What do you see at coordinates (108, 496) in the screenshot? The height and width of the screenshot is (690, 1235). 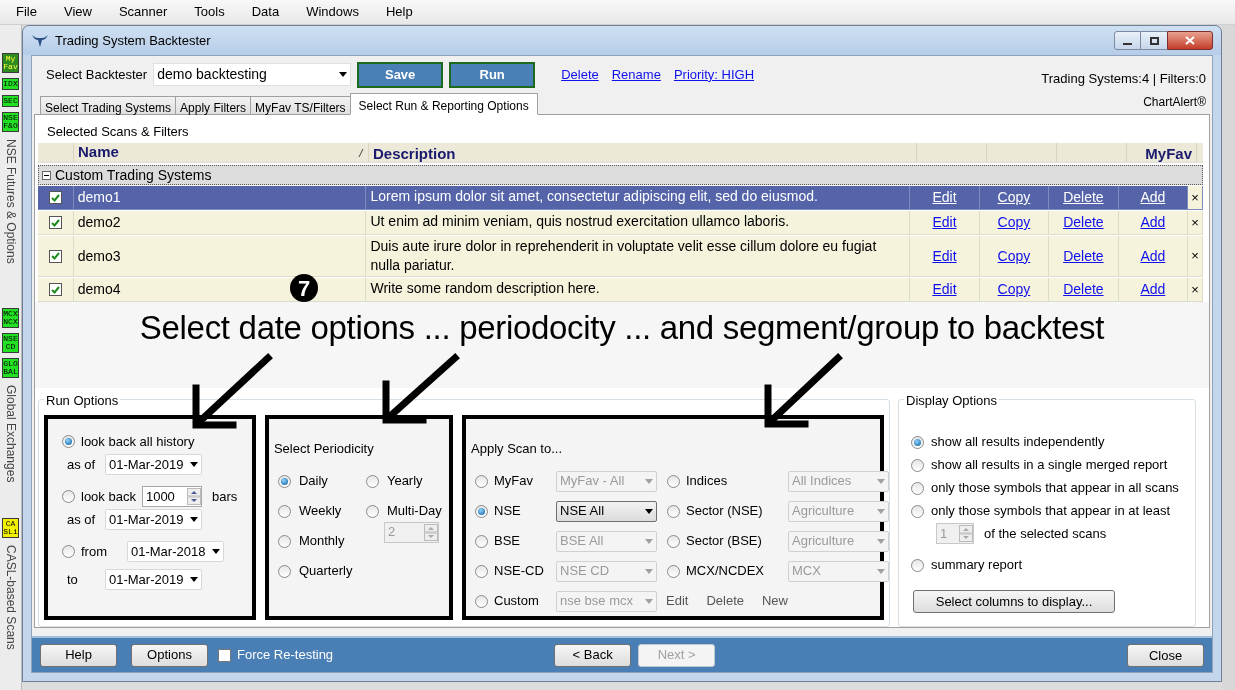 I see `radio-label: look back` at bounding box center [108, 496].